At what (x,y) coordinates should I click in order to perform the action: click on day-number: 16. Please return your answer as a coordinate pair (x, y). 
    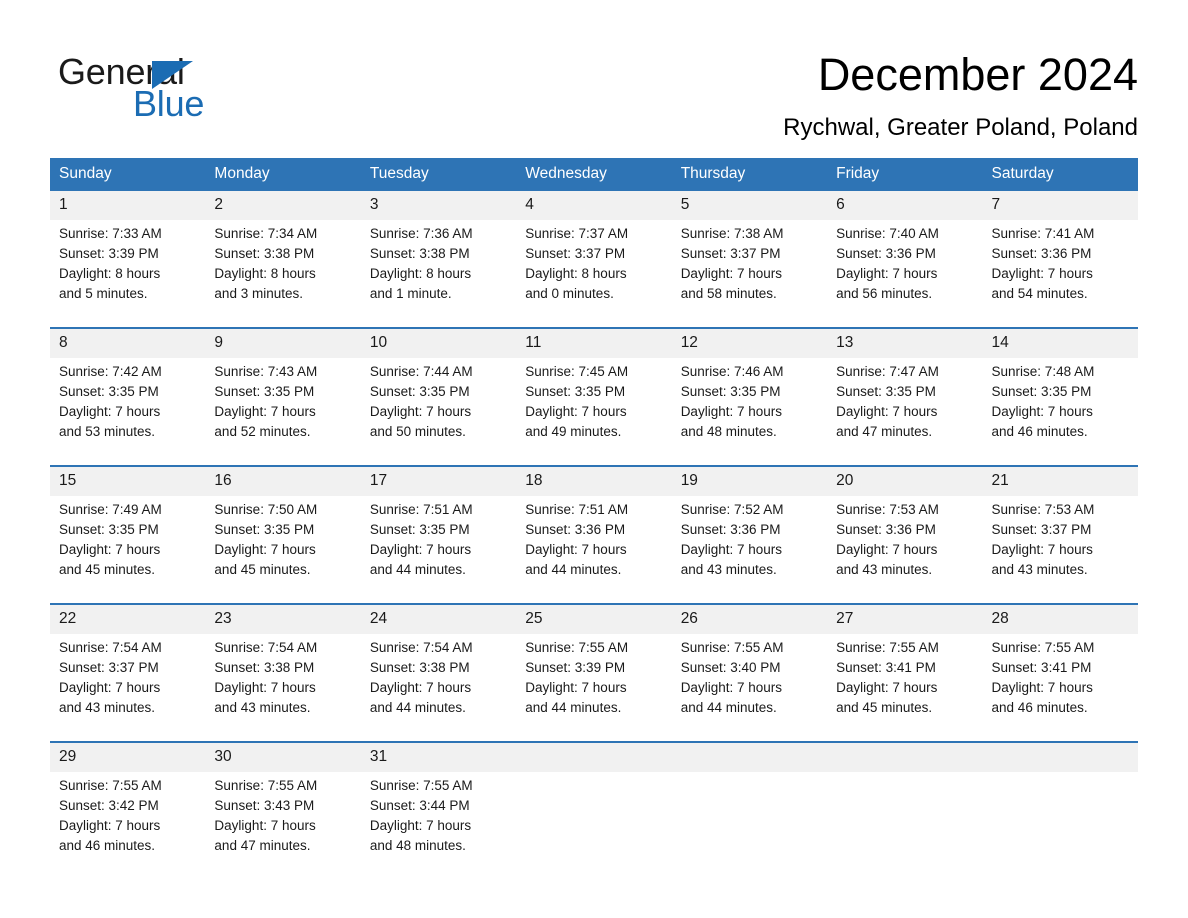
    Looking at the image, I should click on (283, 480).